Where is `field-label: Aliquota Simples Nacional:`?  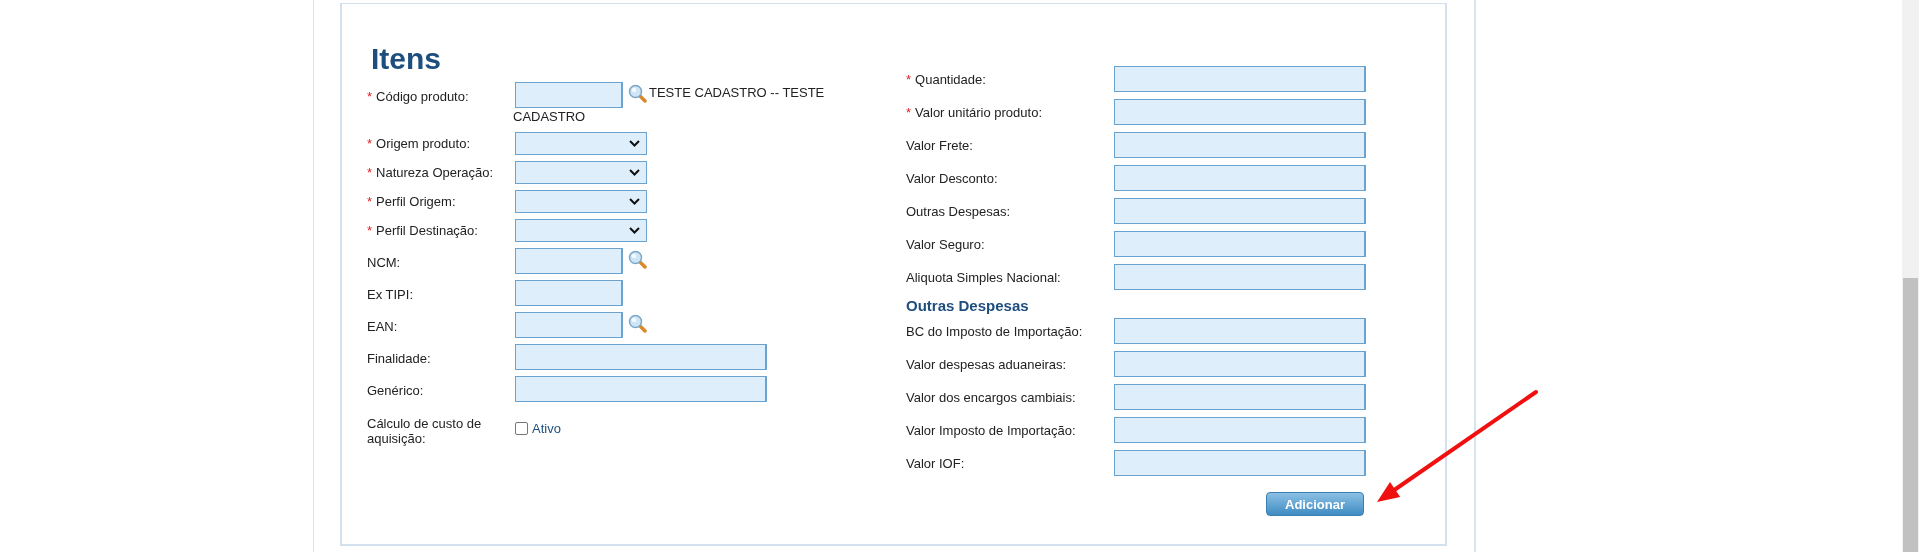
field-label: Aliquota Simples Nacional: is located at coordinates (983, 277).